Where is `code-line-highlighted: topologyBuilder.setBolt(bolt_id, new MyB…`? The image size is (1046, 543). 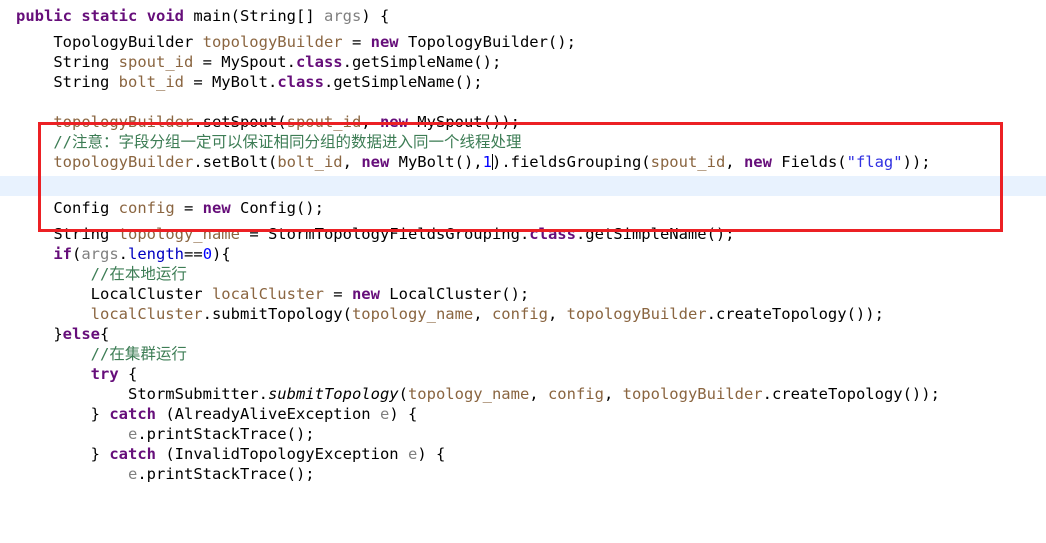 code-line-highlighted: topologyBuilder.setBolt(bolt_id, new MyB… is located at coordinates (492, 162).